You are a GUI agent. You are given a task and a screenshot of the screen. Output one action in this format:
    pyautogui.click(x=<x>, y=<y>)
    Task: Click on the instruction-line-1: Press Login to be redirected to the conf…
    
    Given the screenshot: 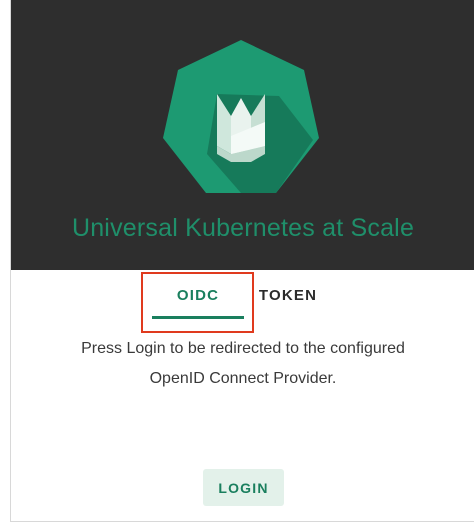 What is the action you would take?
    pyautogui.click(x=243, y=348)
    